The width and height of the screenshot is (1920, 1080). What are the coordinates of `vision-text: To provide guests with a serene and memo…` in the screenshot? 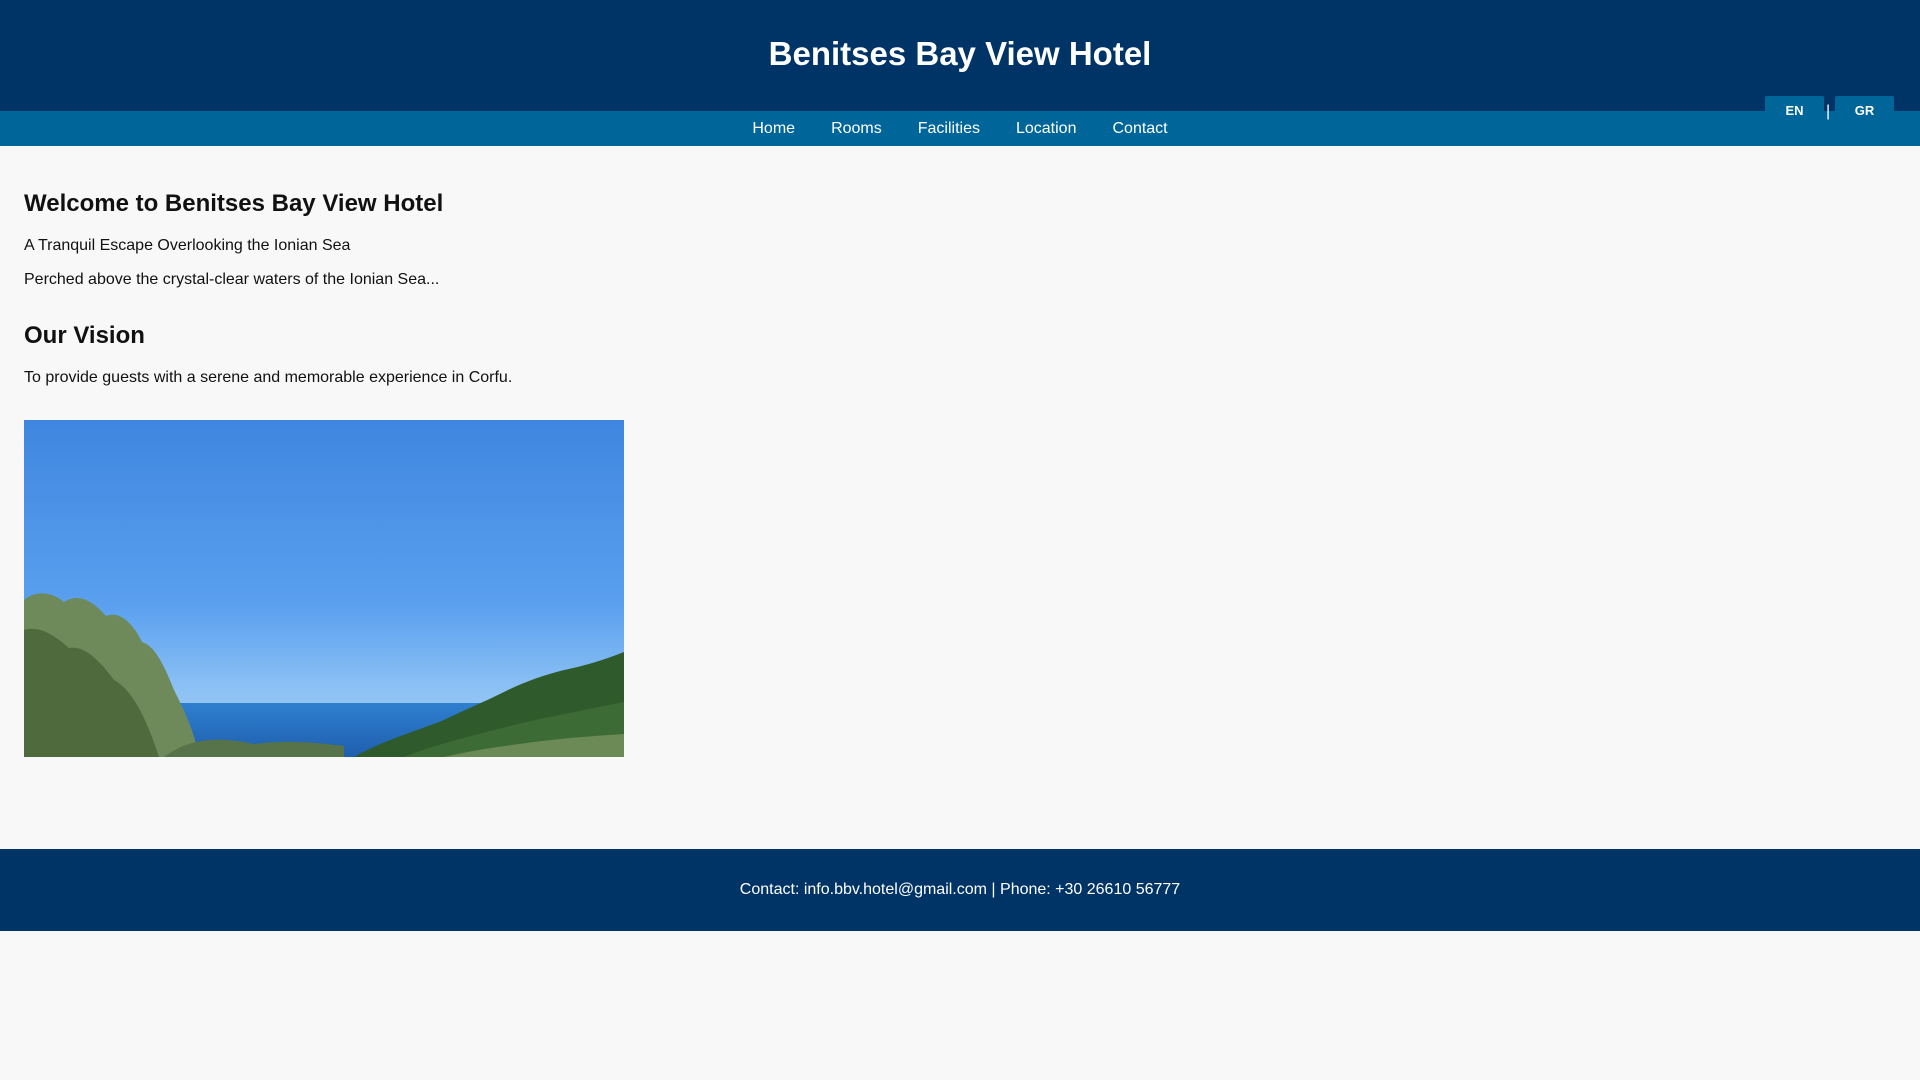 It's located at (268, 377).